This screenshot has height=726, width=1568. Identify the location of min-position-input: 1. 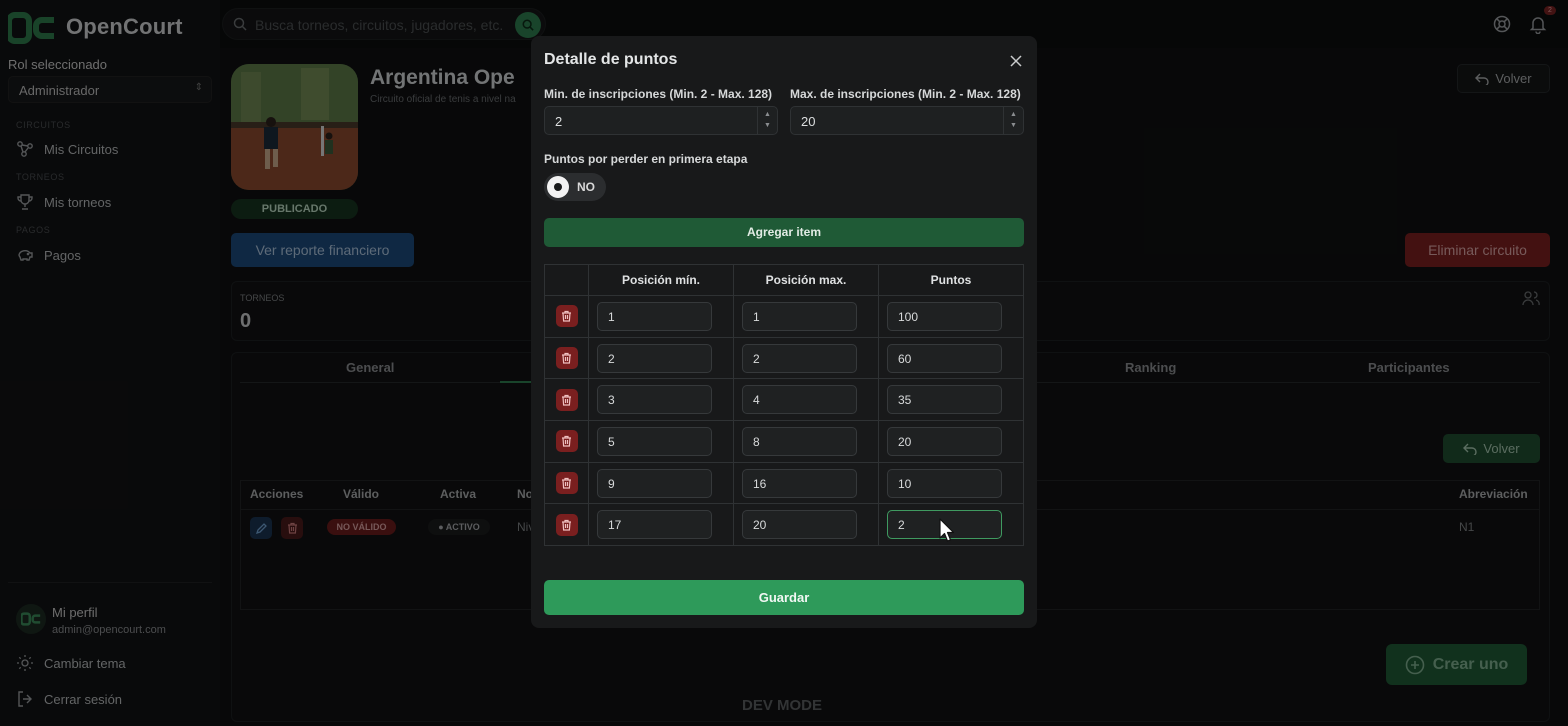
(654, 316).